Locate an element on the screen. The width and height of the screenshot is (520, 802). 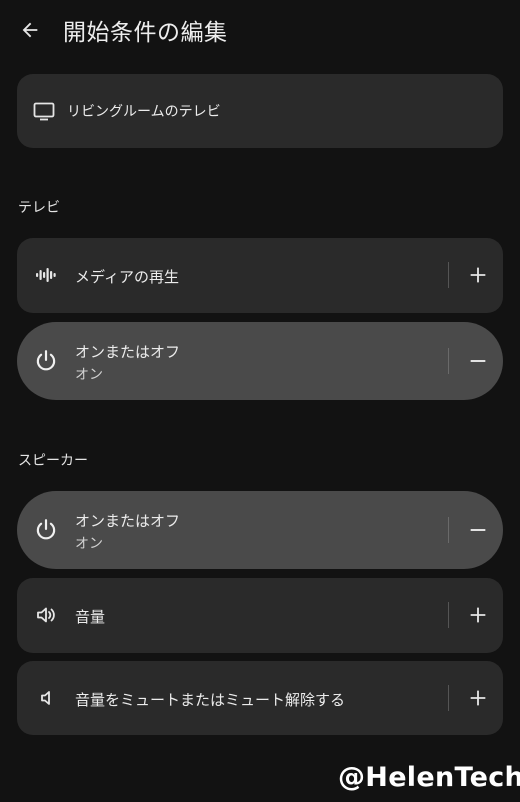
back-button is located at coordinates (30, 30).